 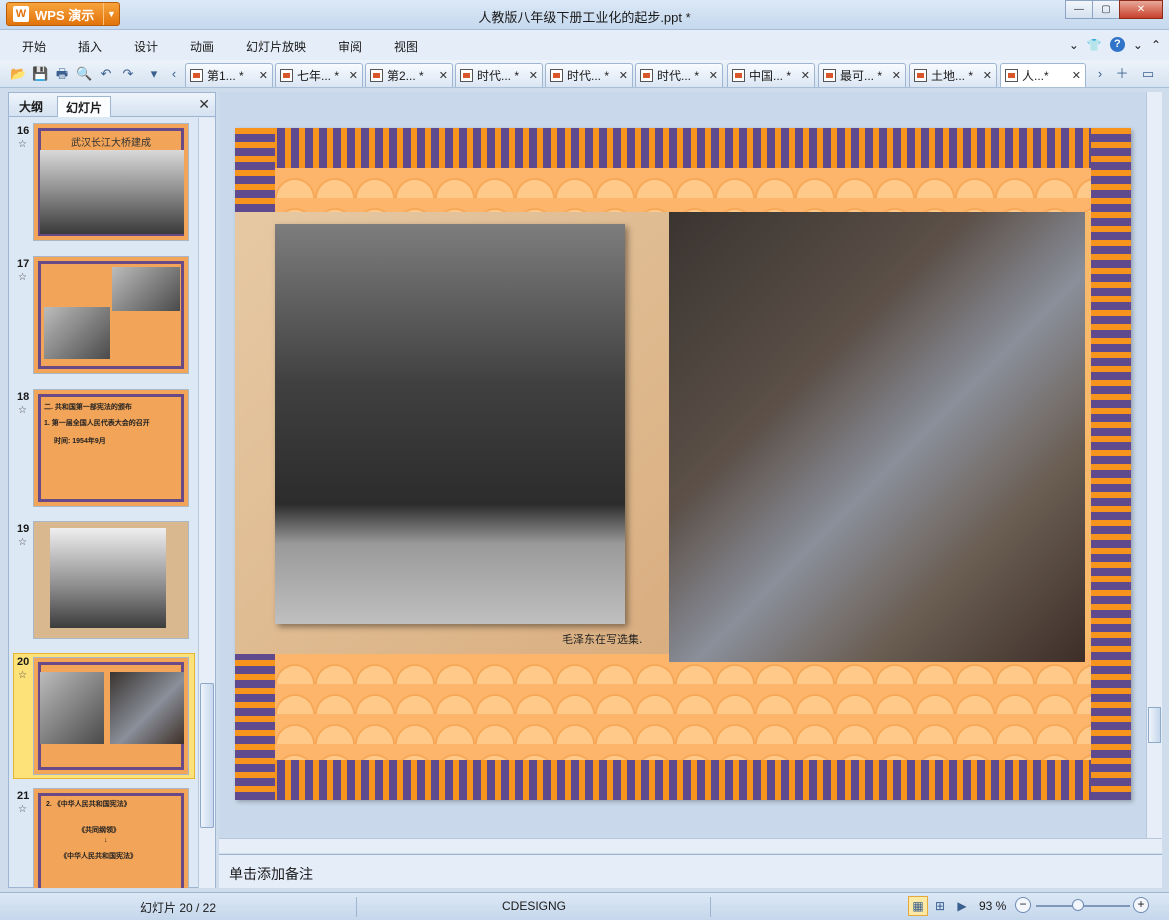 I want to click on shirt-icon: 👕, so click(x=1094, y=45).